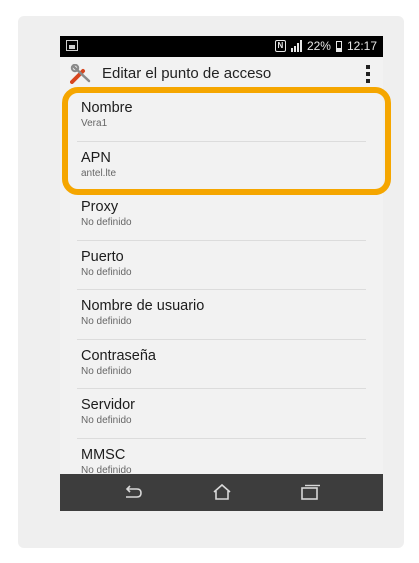 The width and height of the screenshot is (419, 563). I want to click on overflow-menu-icon, so click(368, 74).